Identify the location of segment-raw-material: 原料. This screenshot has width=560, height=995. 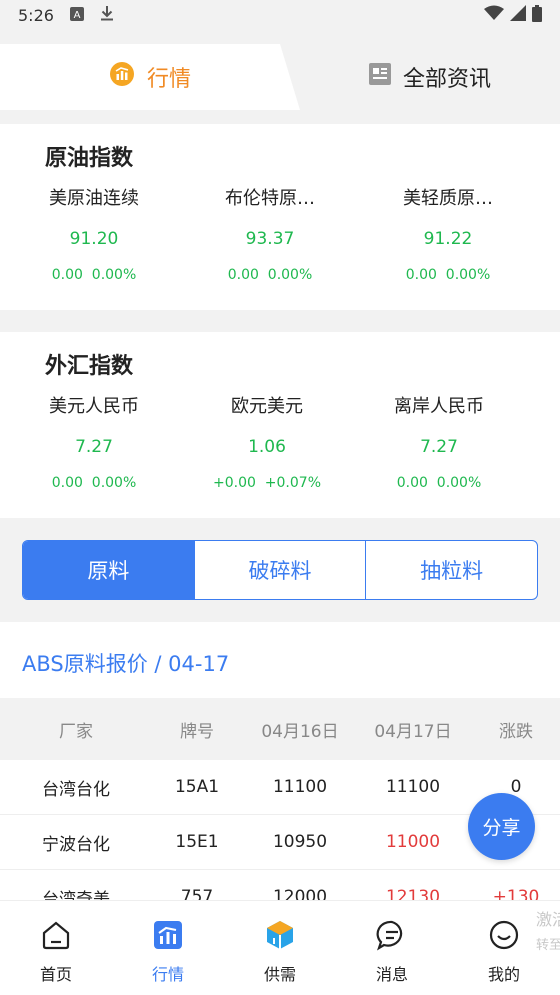
(108, 570).